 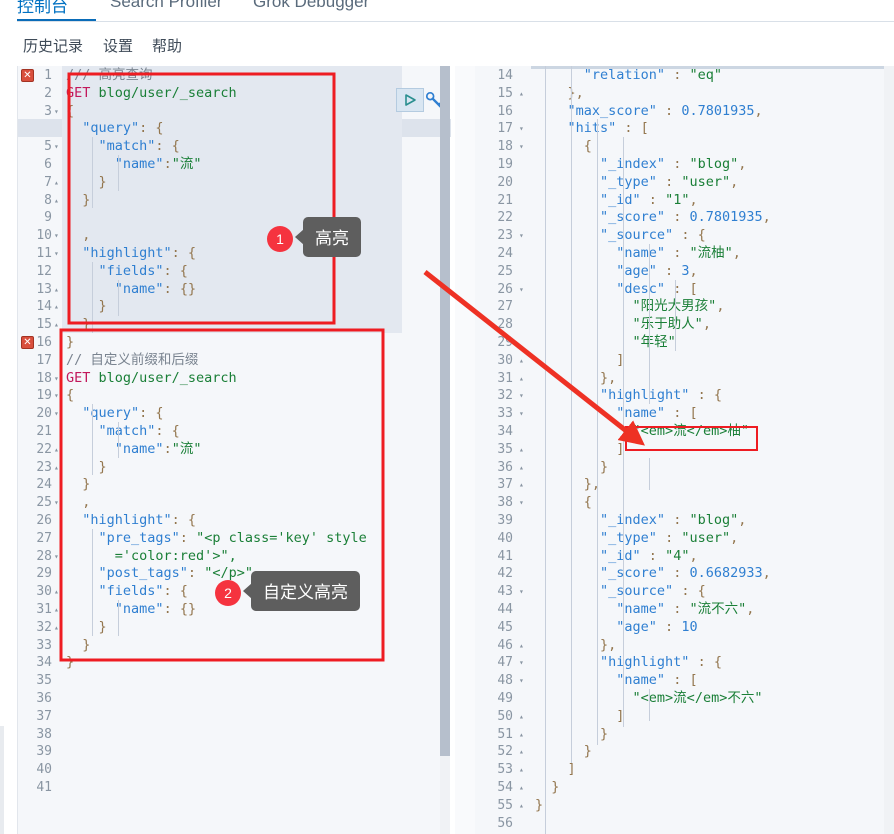 What do you see at coordinates (575, 646) in the screenshot?
I see `code-line: },` at bounding box center [575, 646].